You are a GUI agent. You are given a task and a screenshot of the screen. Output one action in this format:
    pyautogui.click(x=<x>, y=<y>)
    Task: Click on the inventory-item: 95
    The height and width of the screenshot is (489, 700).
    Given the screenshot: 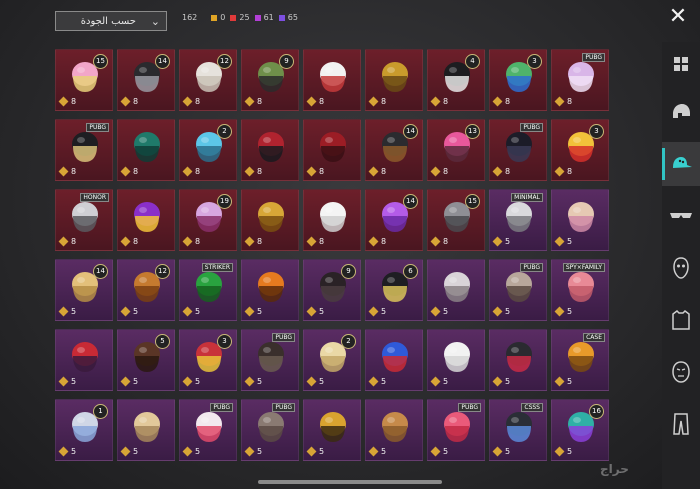 What is the action you would take?
    pyautogui.click(x=332, y=290)
    